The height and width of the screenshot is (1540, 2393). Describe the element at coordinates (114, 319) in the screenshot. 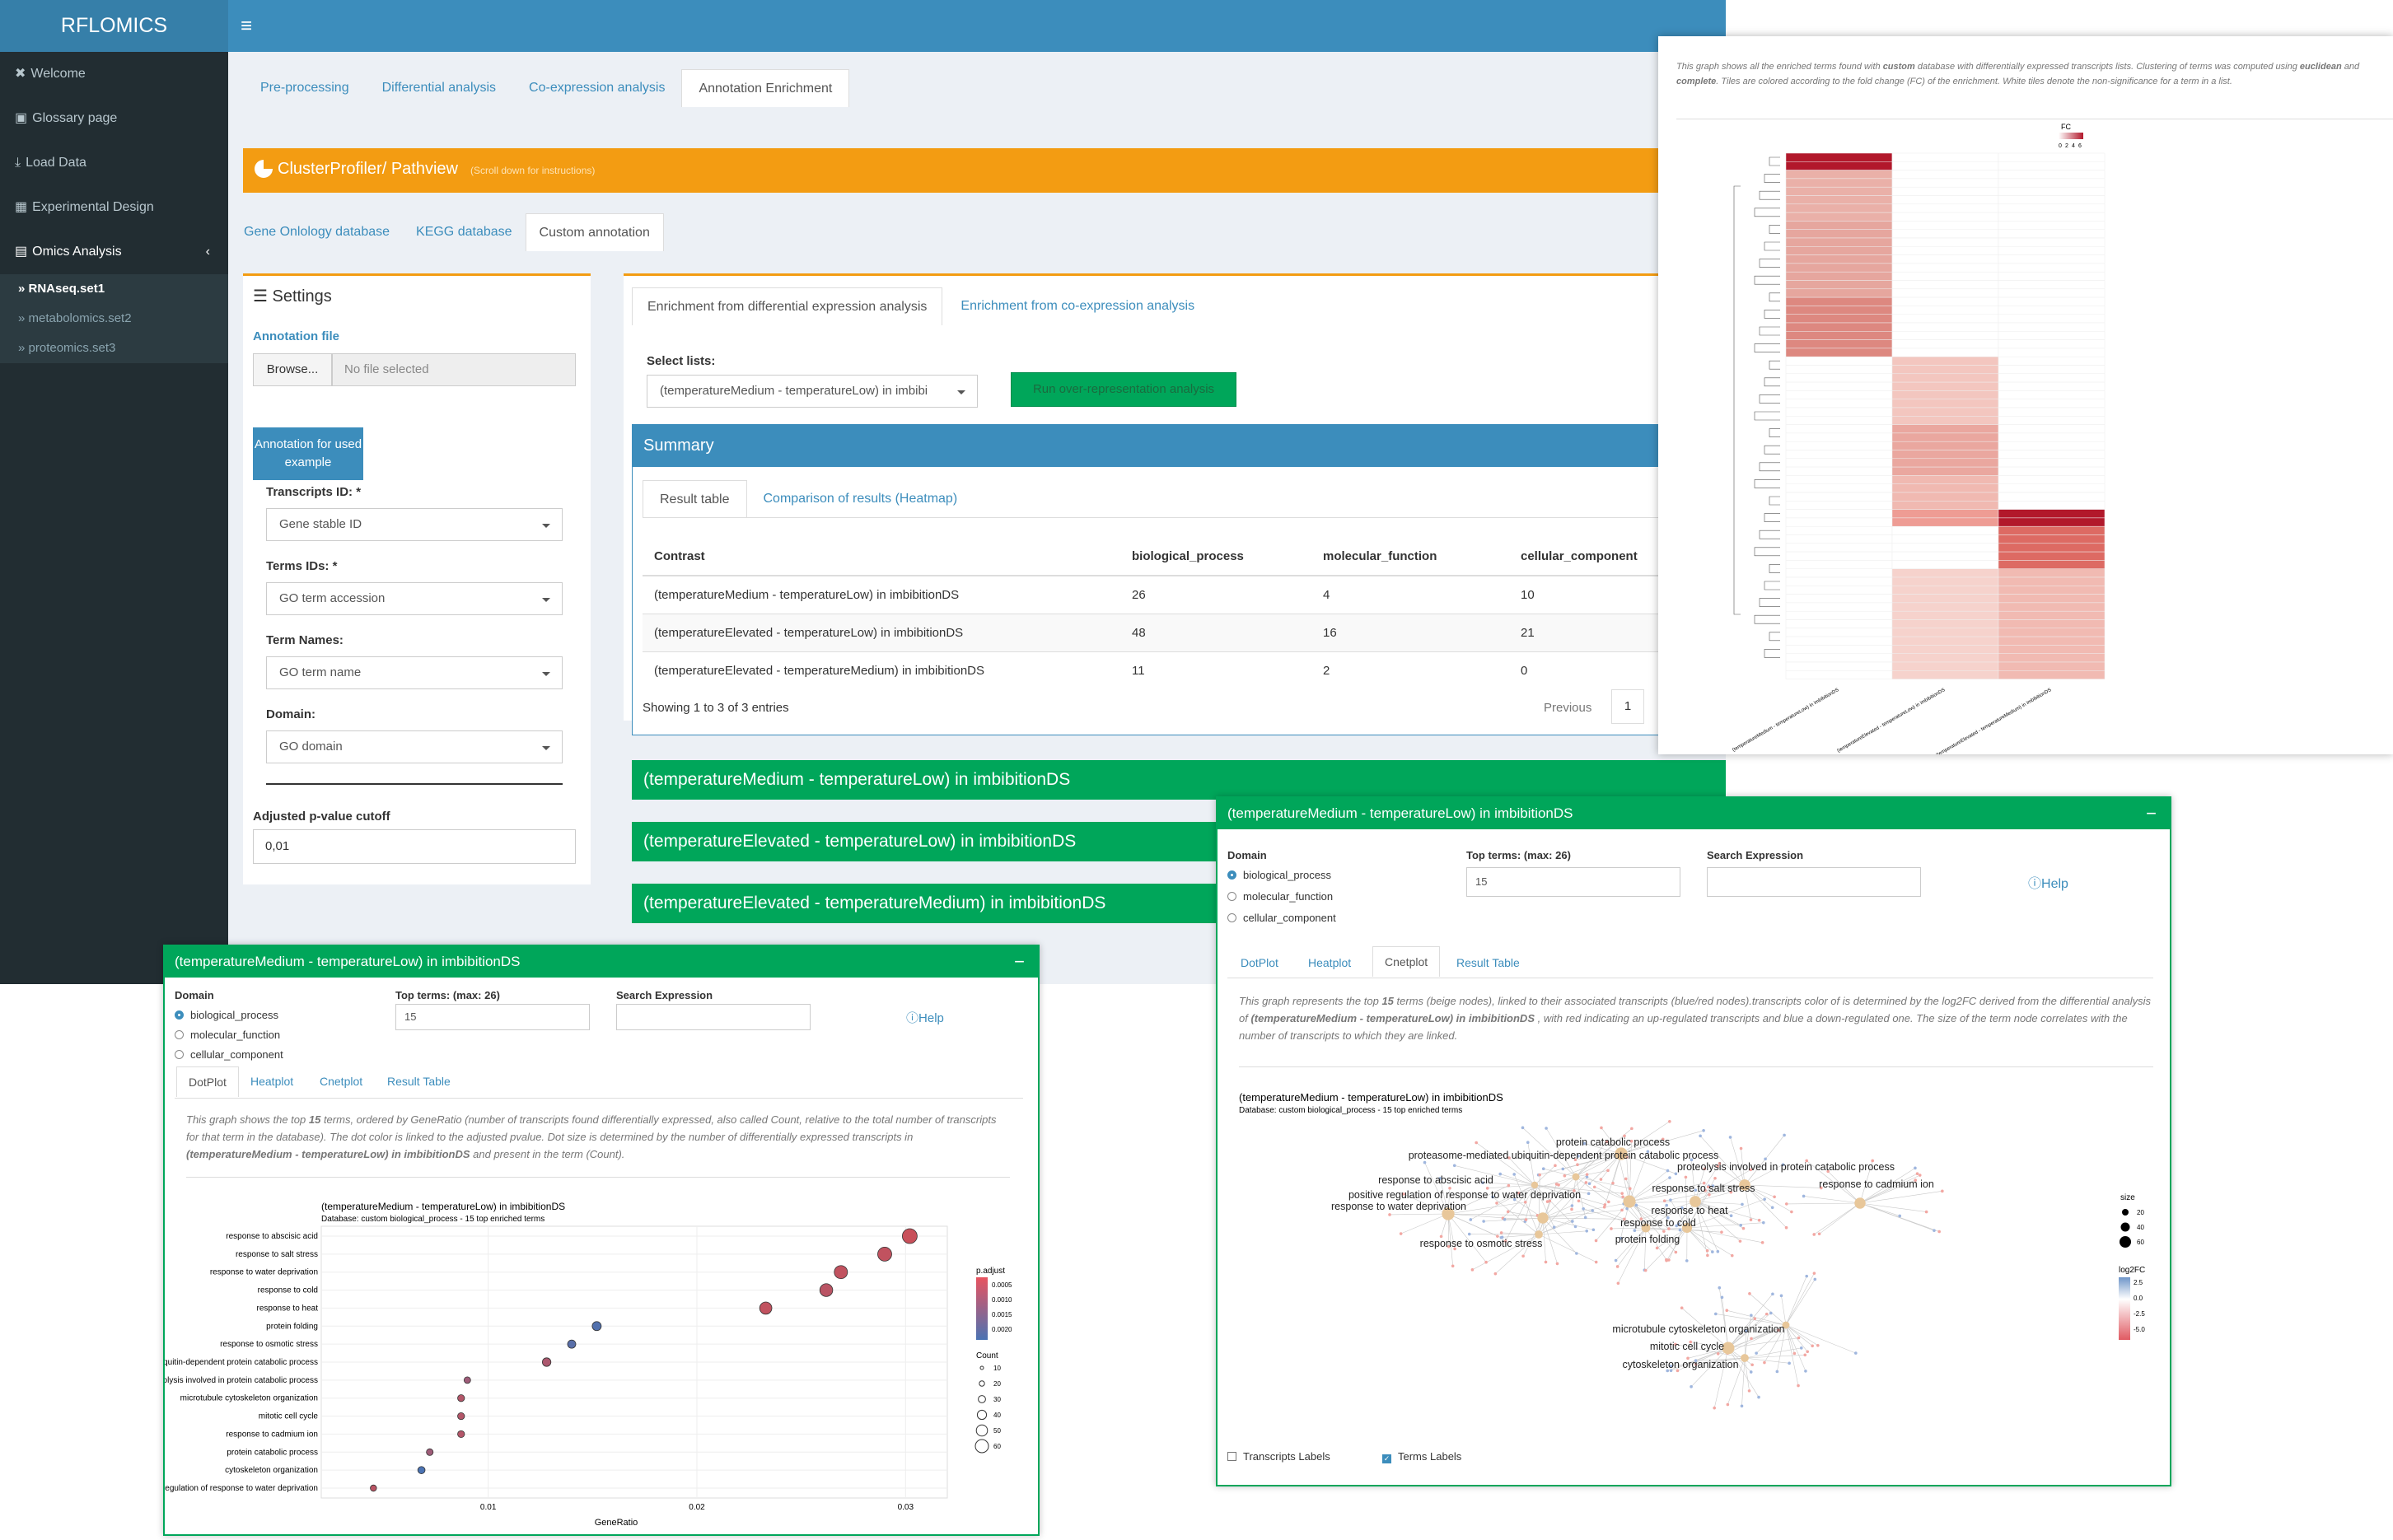

I see `sidebar-subitem-metabolomics: » metabolomics.set2` at that location.